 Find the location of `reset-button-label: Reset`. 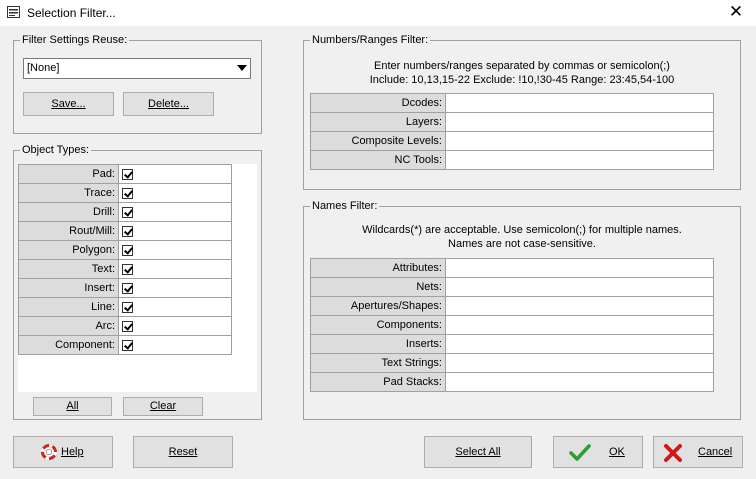

reset-button-label: Reset is located at coordinates (183, 452).